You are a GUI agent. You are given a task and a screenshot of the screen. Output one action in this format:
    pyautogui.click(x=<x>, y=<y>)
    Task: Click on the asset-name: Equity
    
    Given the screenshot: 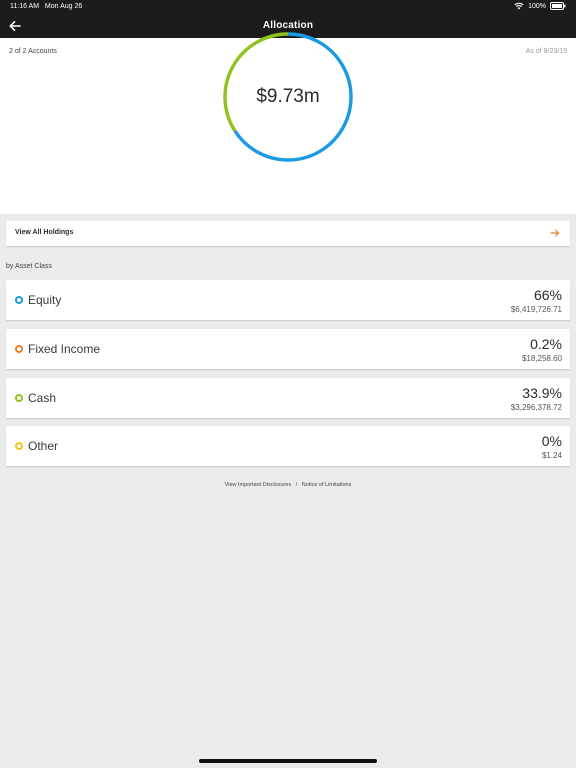 What is the action you would take?
    pyautogui.click(x=45, y=300)
    